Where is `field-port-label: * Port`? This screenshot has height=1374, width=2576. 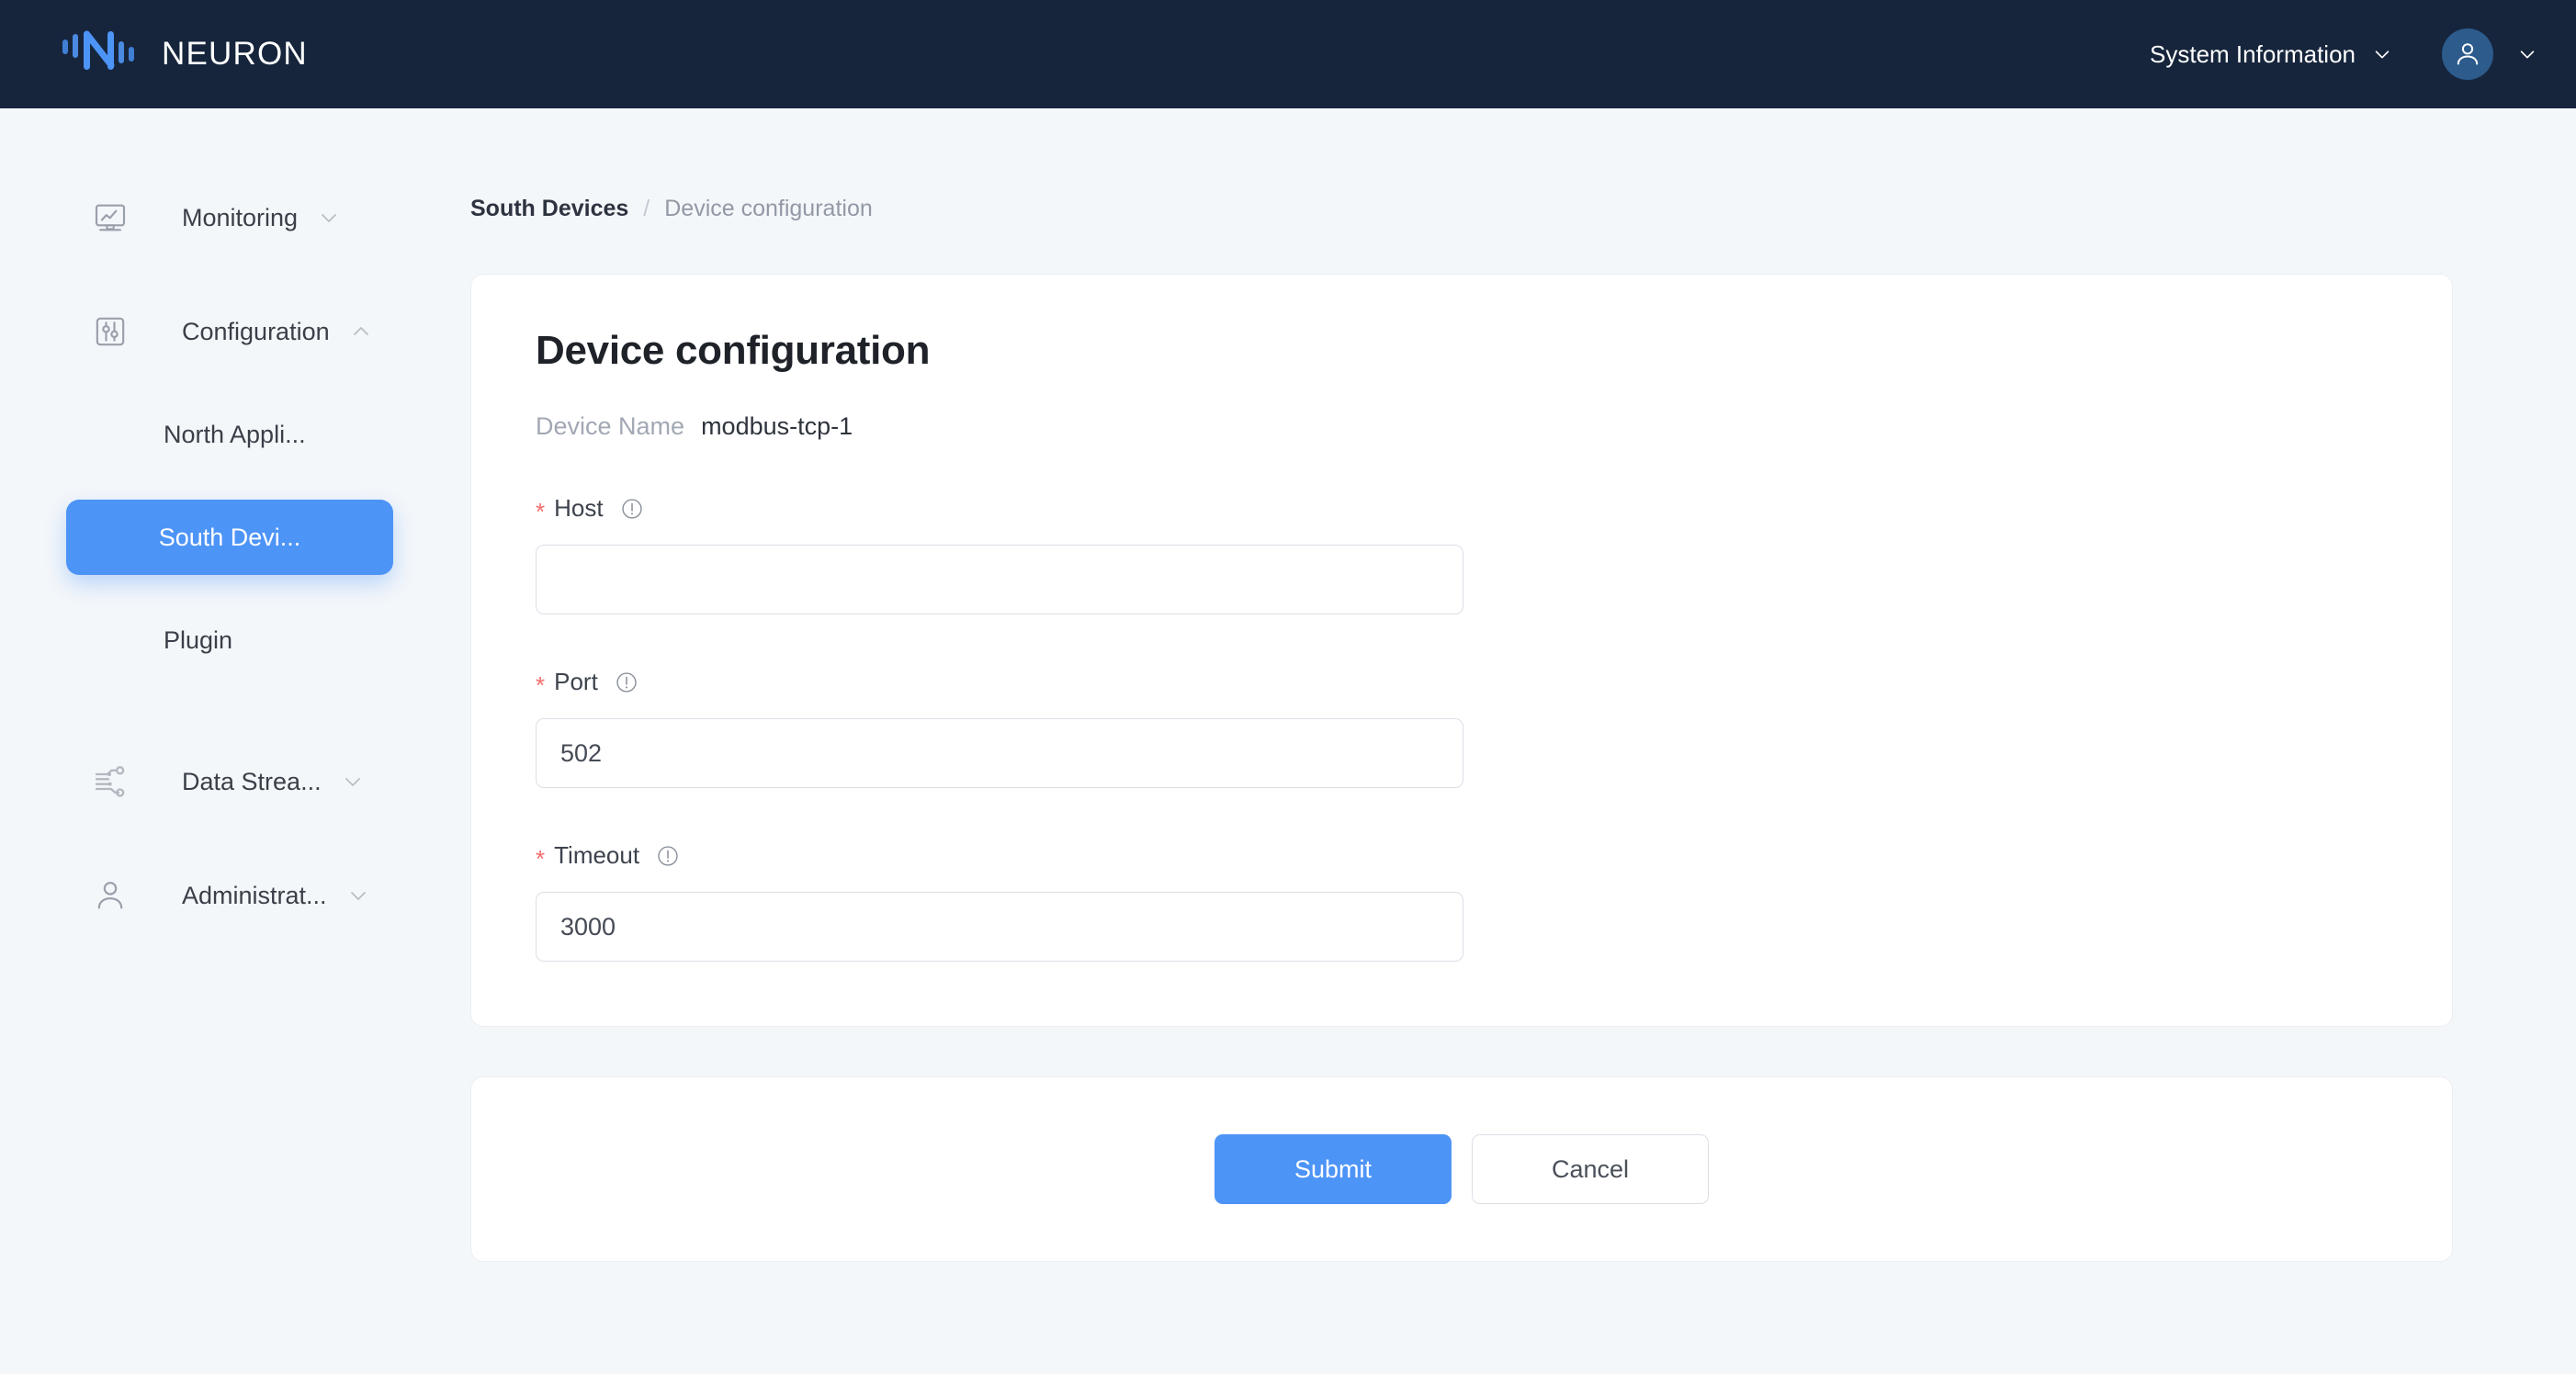 field-port-label: * Port is located at coordinates (1462, 683).